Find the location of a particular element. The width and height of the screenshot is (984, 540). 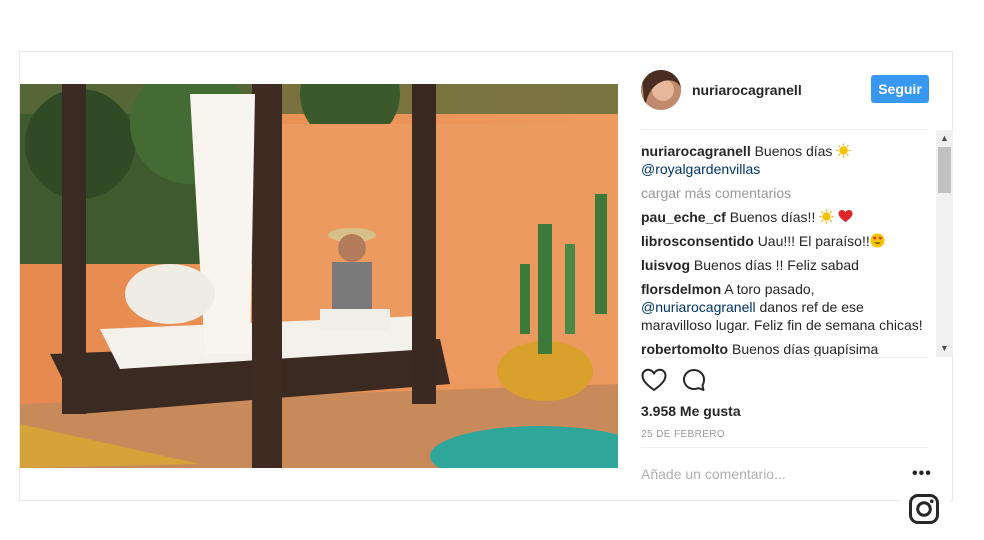

action-bar is located at coordinates (691, 381).